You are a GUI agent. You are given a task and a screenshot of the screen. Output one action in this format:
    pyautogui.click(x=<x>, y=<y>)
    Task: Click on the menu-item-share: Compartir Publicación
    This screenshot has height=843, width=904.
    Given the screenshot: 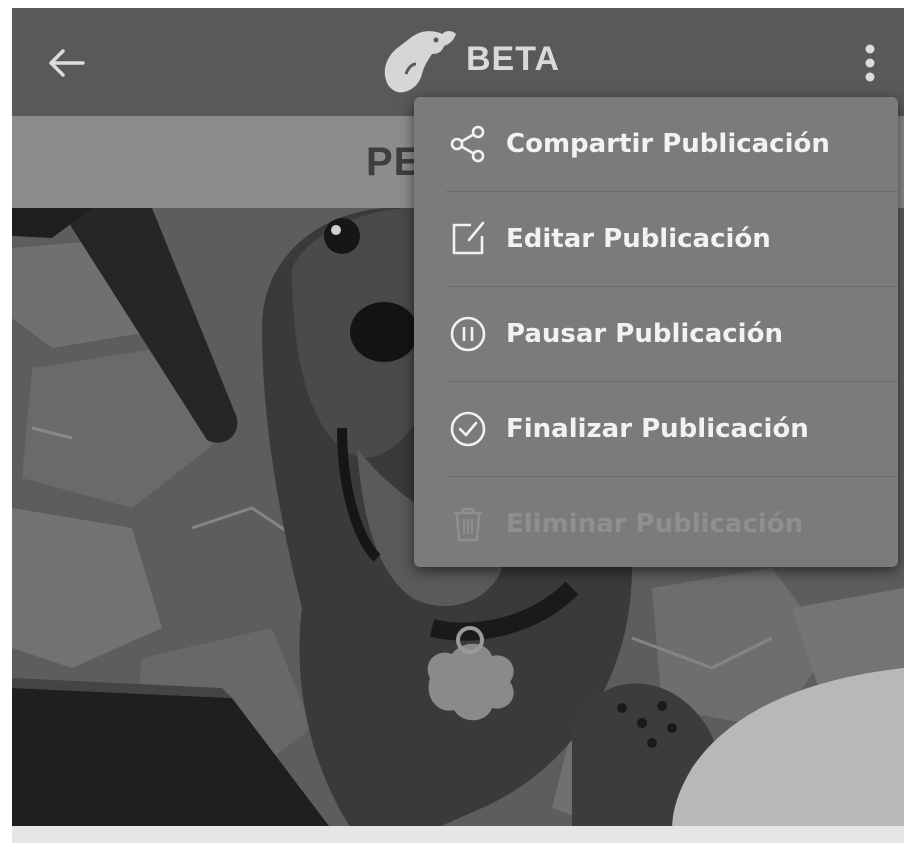 What is the action you would take?
    pyautogui.click(x=656, y=144)
    